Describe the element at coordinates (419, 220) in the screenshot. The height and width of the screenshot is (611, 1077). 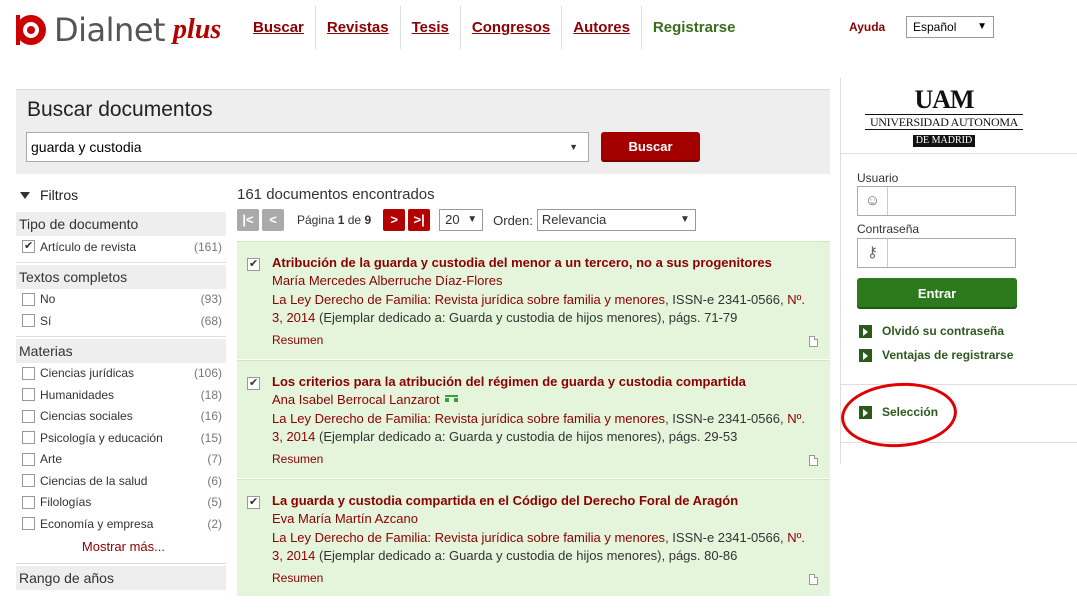
I see `last-page-icon: >|` at that location.